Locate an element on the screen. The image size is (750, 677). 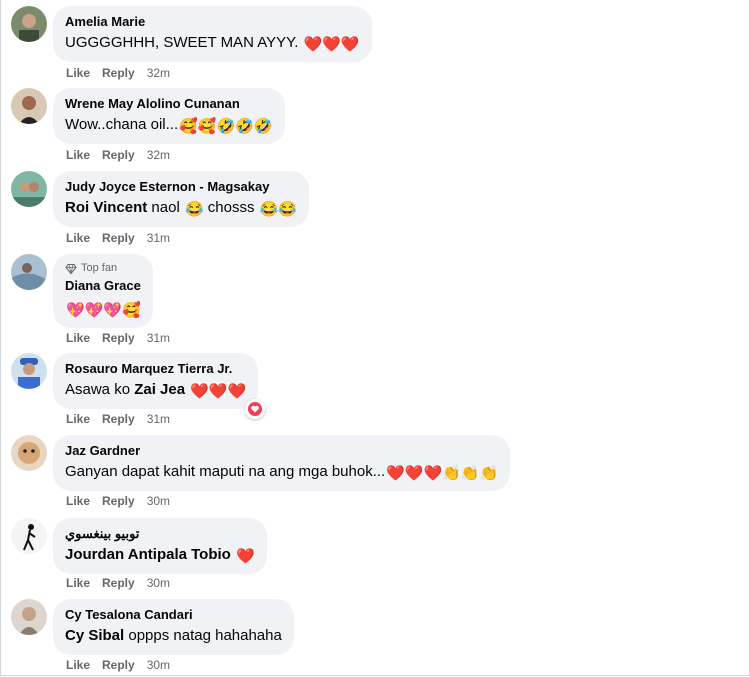
comment-author: Cy Tesalona Candari is located at coordinates (173, 615).